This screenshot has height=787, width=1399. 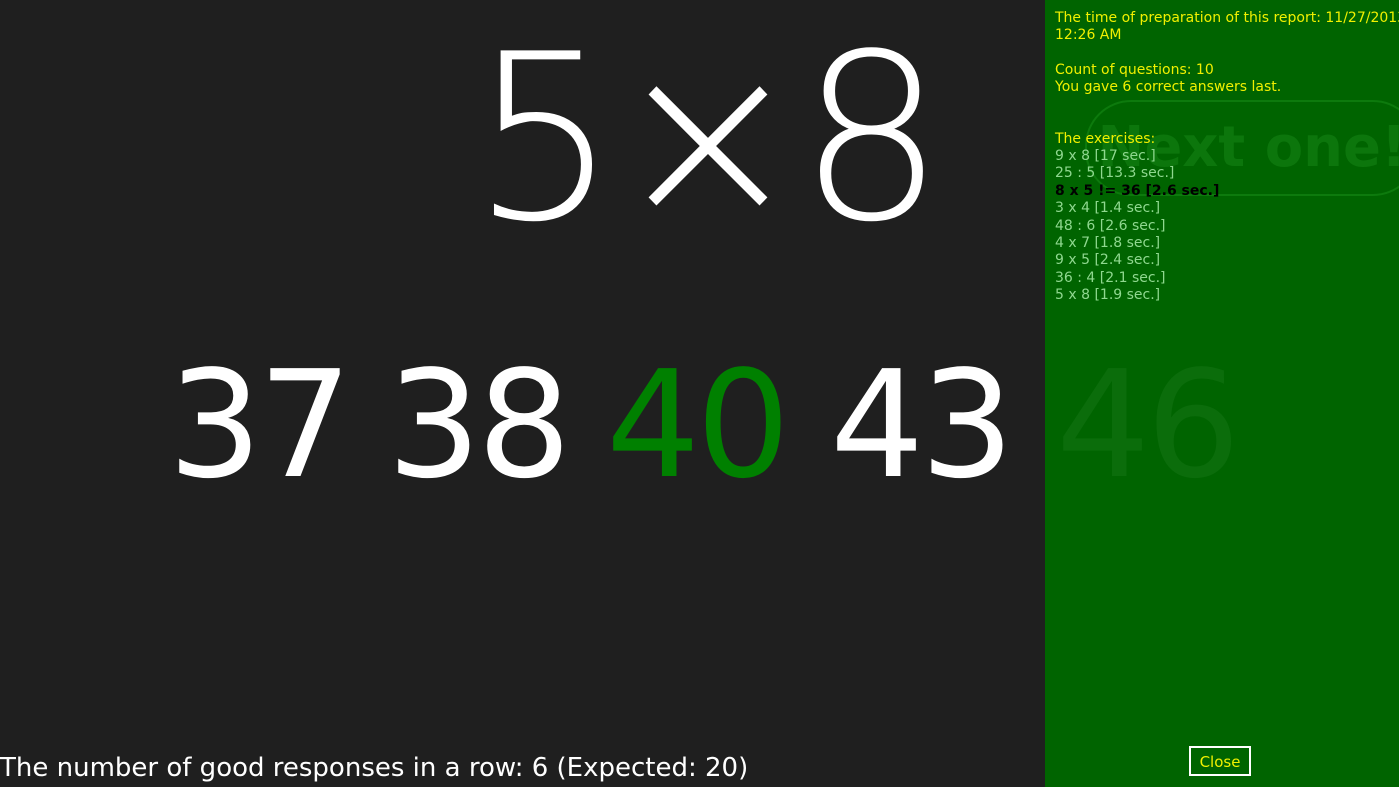 What do you see at coordinates (1110, 225) in the screenshot?
I see `exercise-item: 48 : 6 [2.6 sec.]` at bounding box center [1110, 225].